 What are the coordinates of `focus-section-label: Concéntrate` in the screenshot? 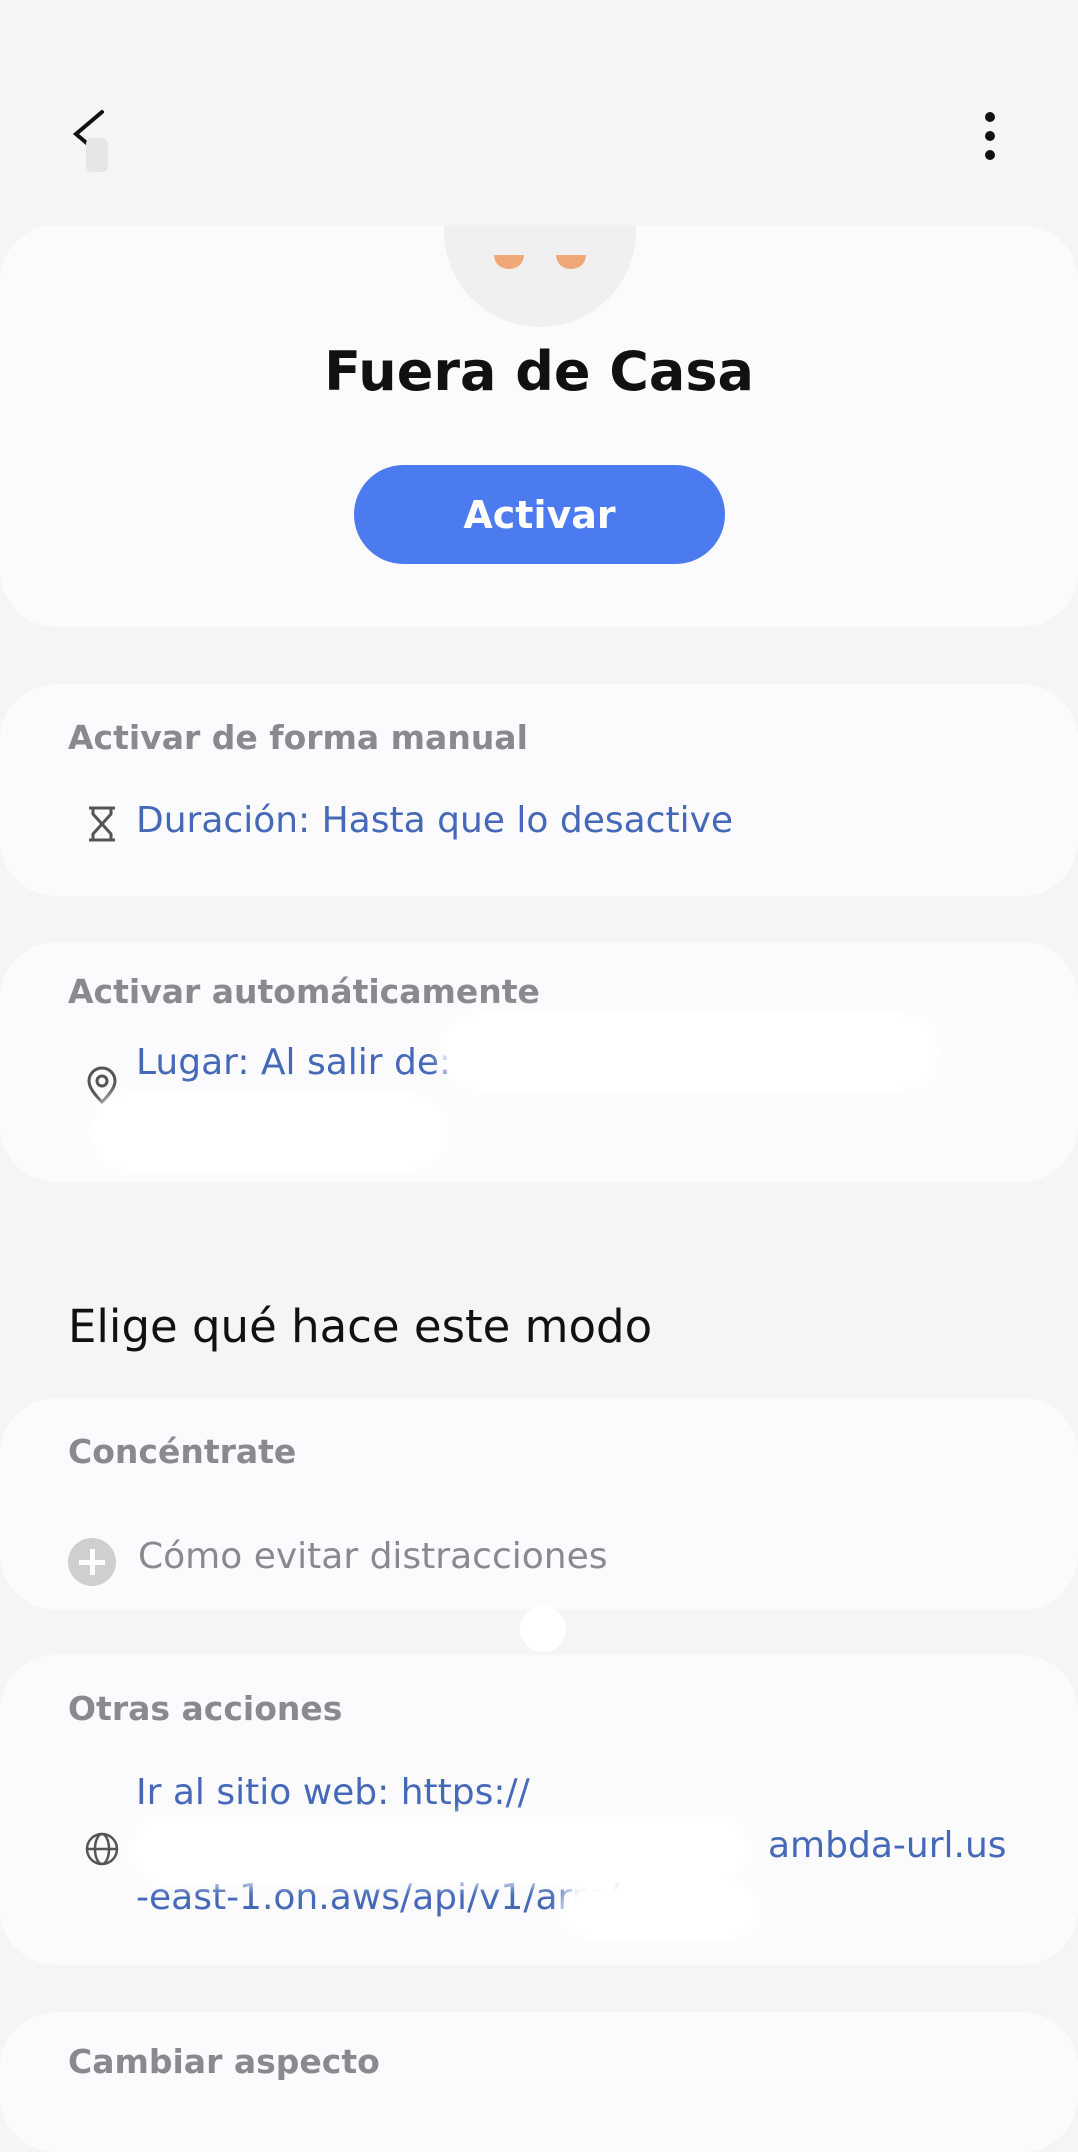 It's located at (182, 1451).